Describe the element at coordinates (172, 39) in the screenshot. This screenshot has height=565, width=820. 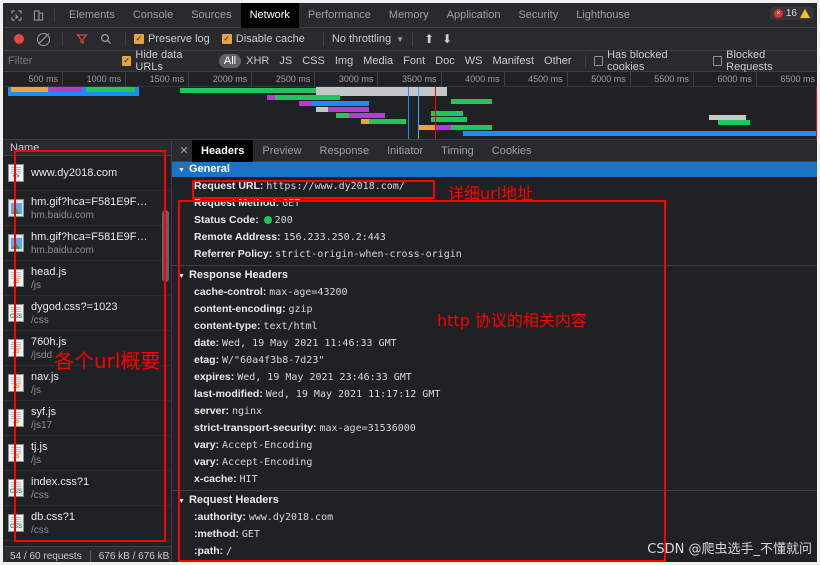
I see `preserve-log-checkbox: ✓ Preserve log` at that location.